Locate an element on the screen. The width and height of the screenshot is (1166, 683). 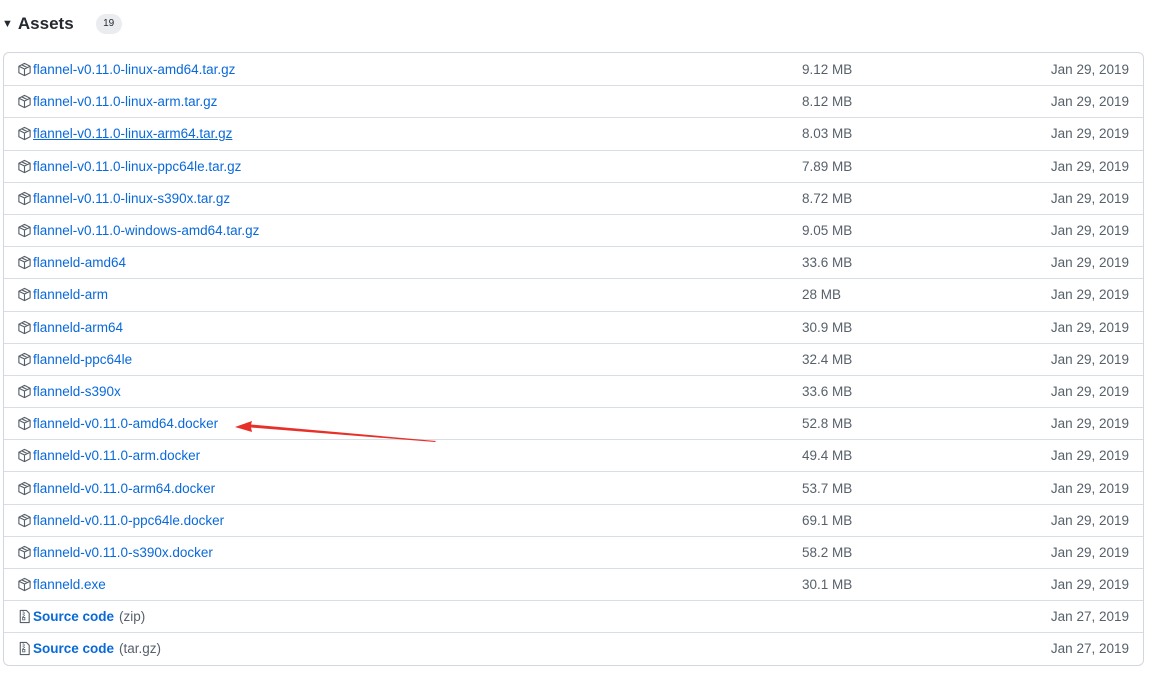
asset-name: flanneld-v0.11.0-ppc64le.docker is located at coordinates (129, 520).